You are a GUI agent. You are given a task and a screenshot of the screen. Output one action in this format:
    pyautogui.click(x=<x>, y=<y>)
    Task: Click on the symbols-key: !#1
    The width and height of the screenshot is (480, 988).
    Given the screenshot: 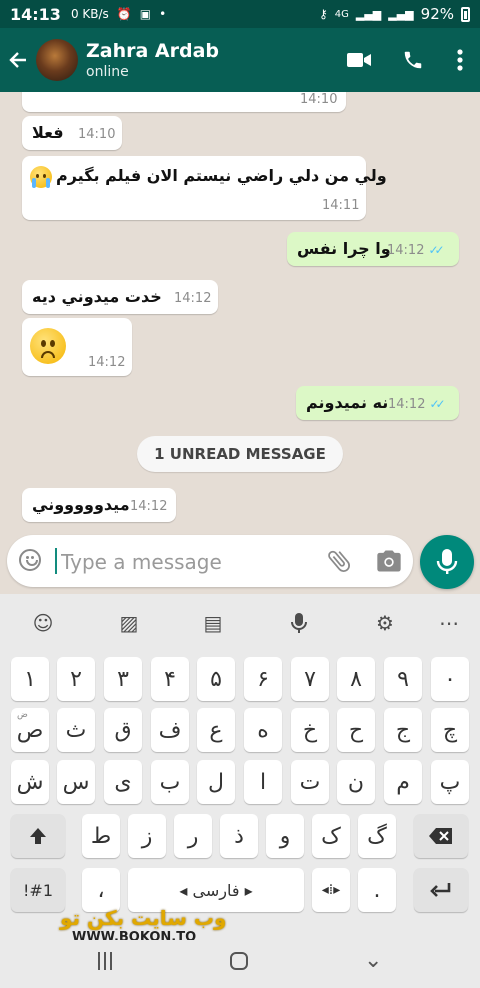 What is the action you would take?
    pyautogui.click(x=38, y=890)
    